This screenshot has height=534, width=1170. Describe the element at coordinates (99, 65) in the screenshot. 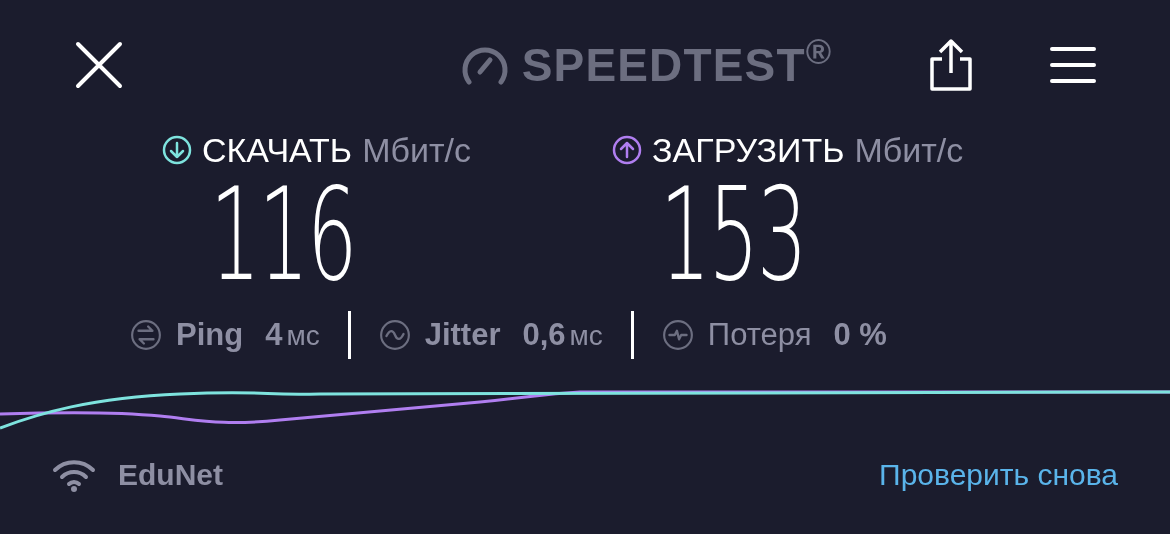

I see `close-icon` at that location.